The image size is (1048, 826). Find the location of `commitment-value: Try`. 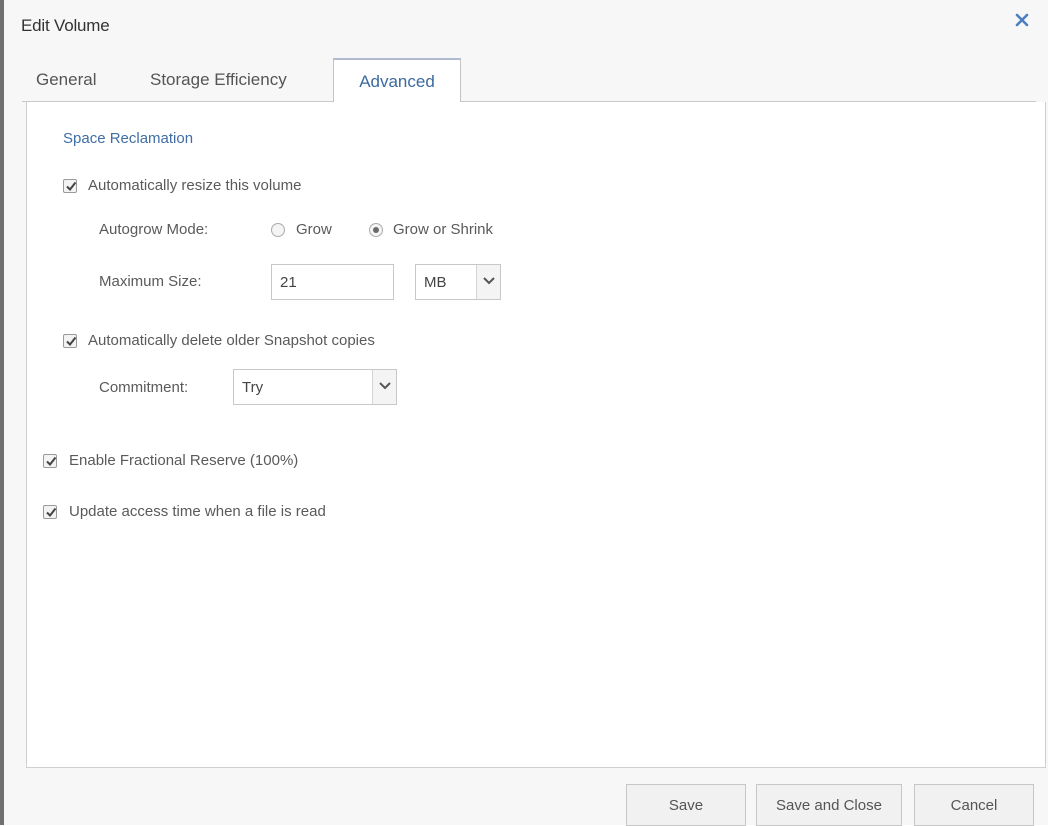

commitment-value: Try is located at coordinates (253, 387).